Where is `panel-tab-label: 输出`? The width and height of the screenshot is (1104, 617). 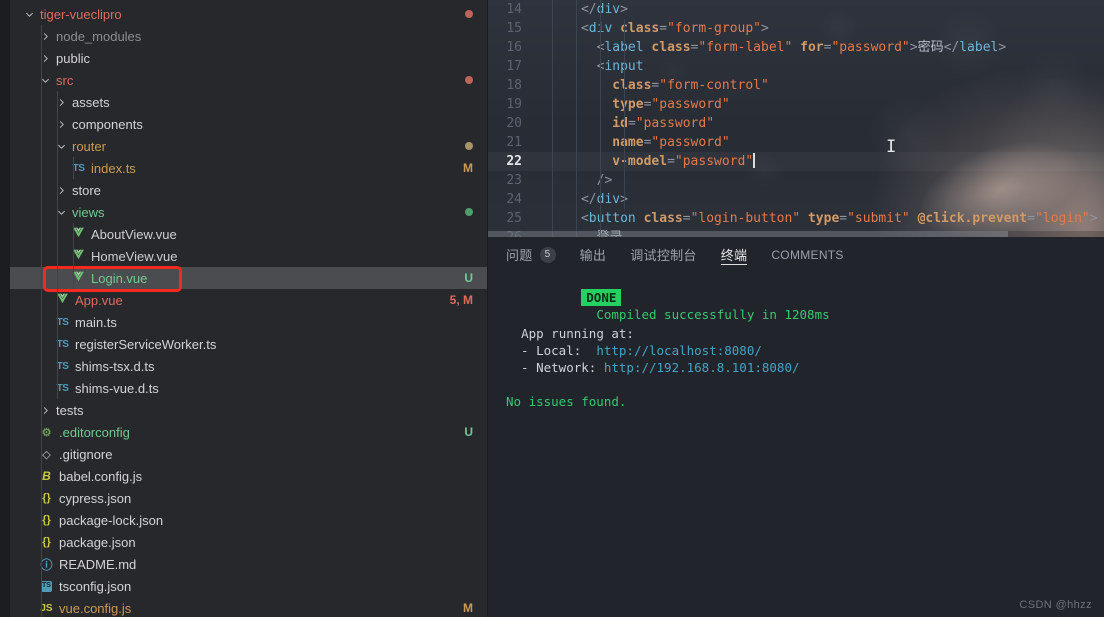
panel-tab-label: 输出 is located at coordinates (593, 256).